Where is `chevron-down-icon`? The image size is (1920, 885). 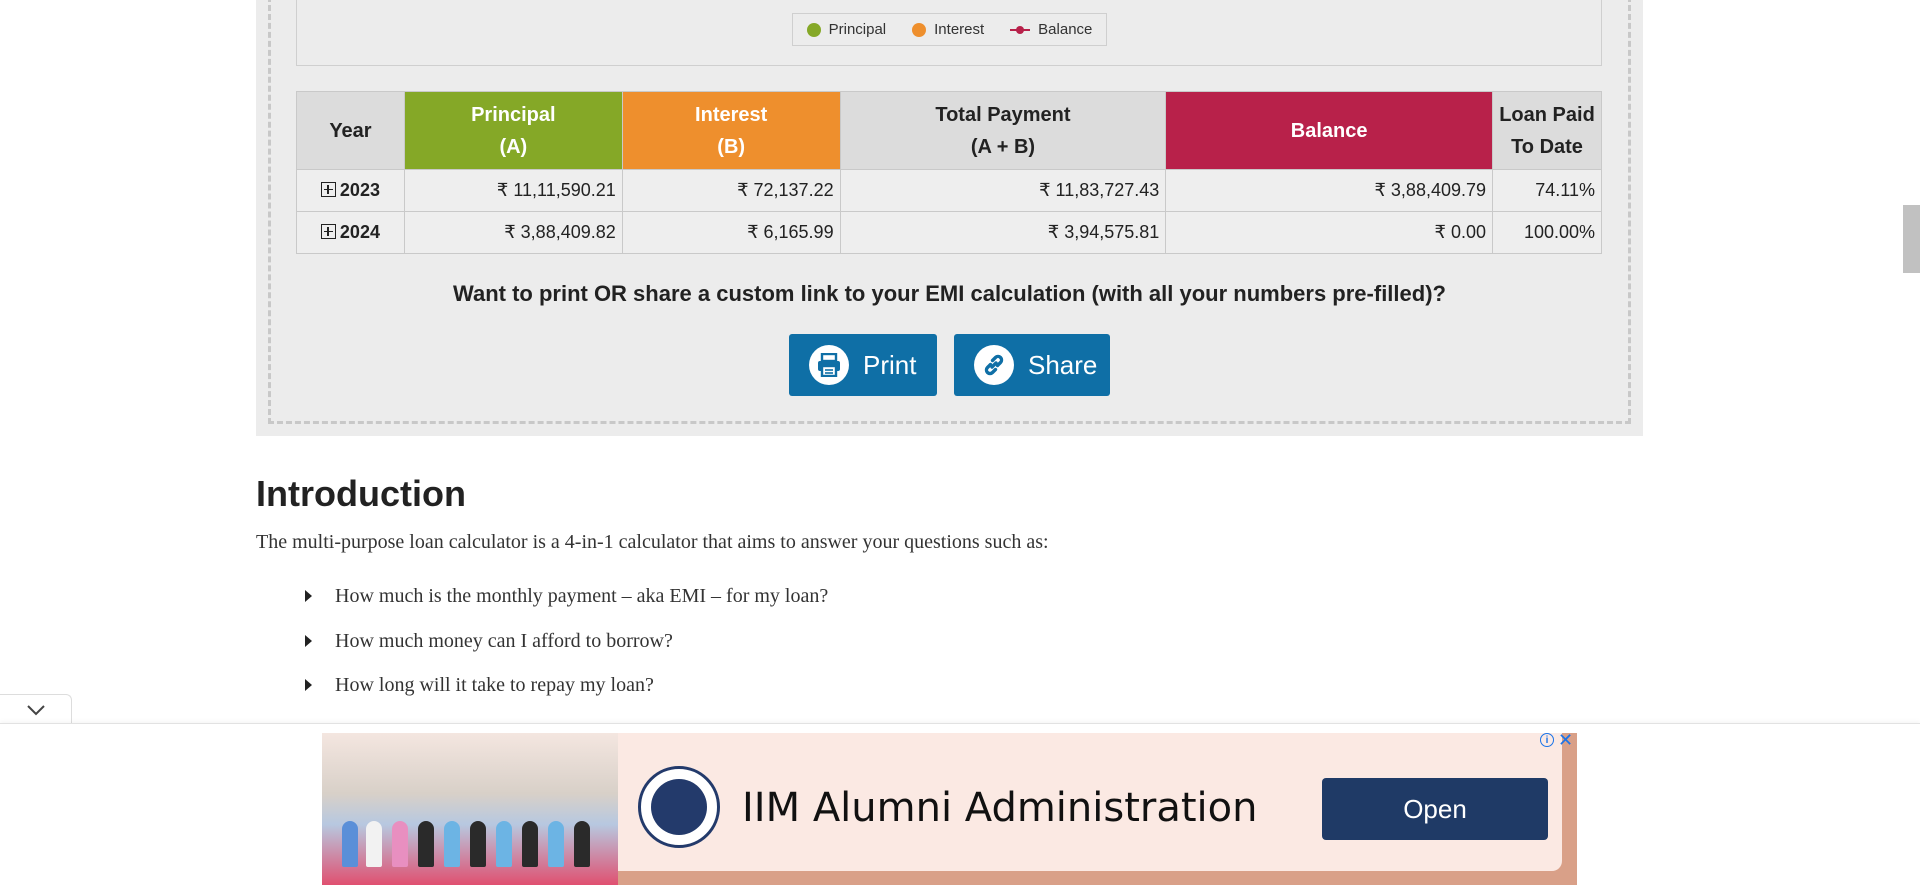
chevron-down-icon is located at coordinates (35, 709).